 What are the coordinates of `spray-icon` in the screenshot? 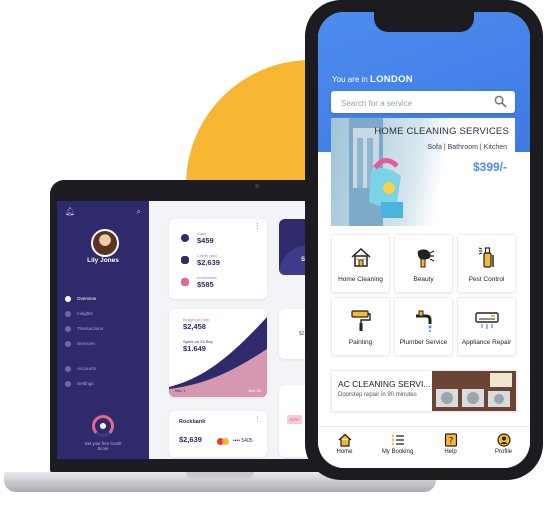 It's located at (486, 257).